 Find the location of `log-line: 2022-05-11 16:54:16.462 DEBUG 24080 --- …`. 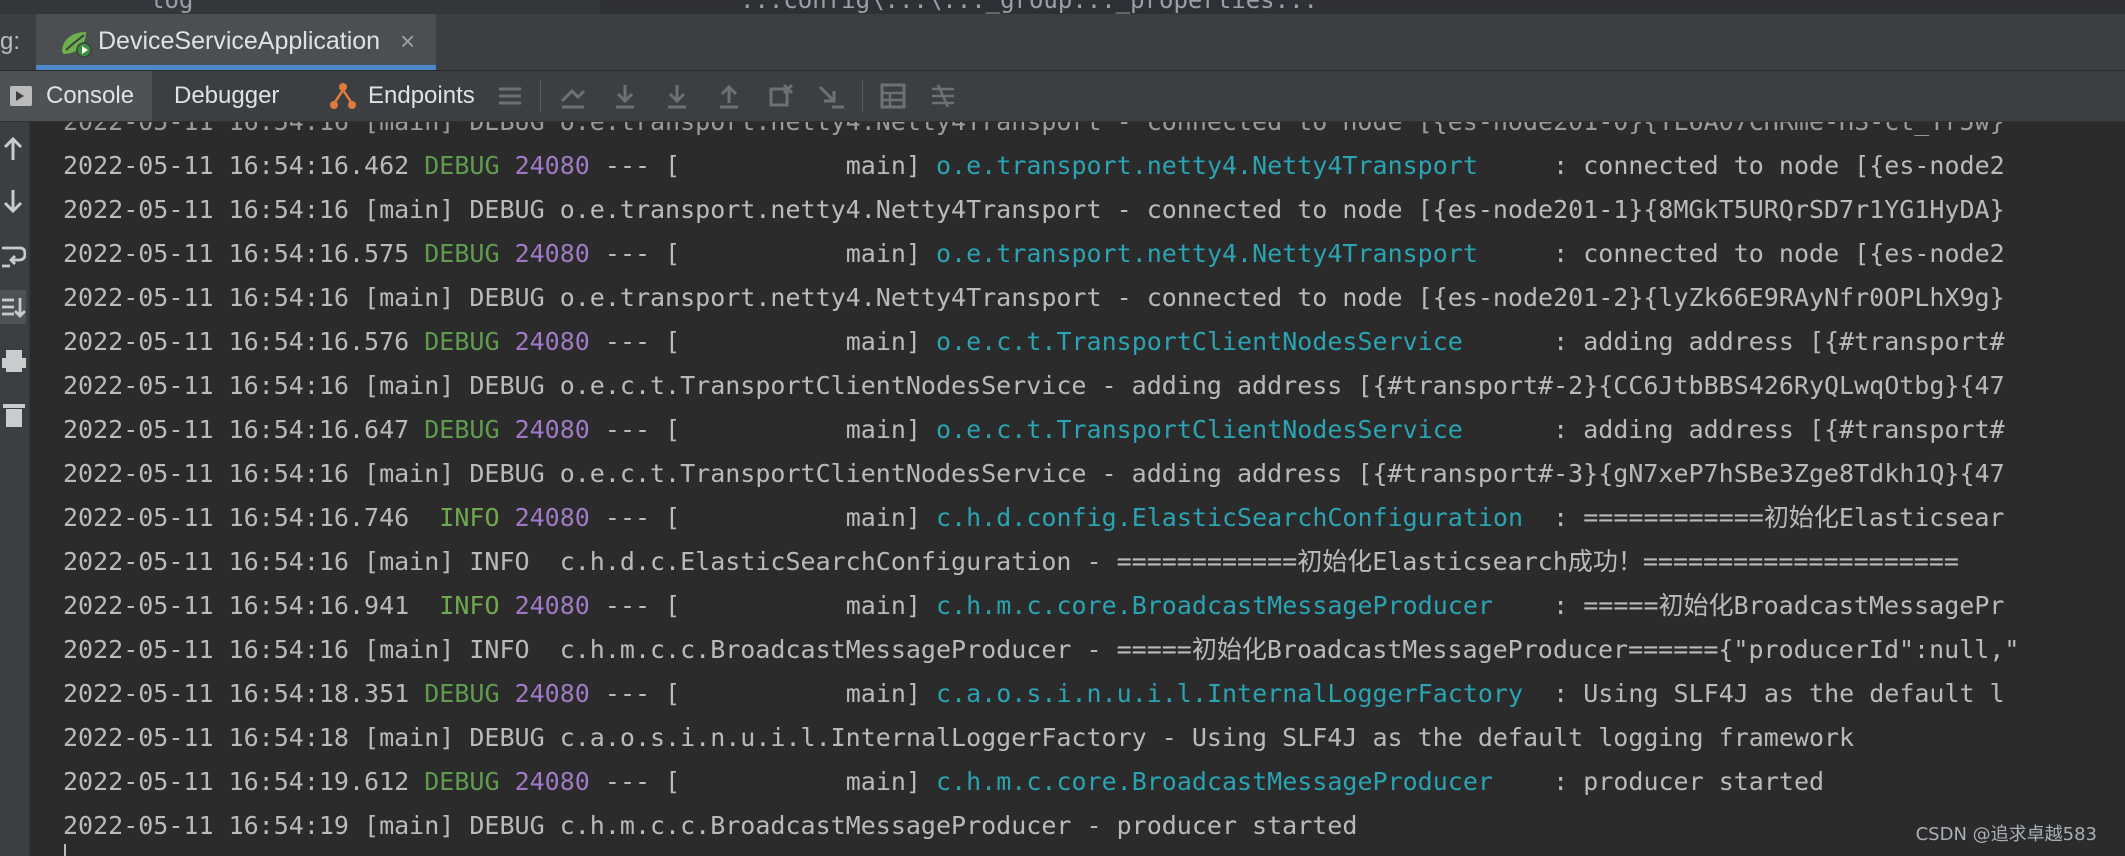

log-line: 2022-05-11 16:54:16.462 DEBUG 24080 --- … is located at coordinates (1094, 166).